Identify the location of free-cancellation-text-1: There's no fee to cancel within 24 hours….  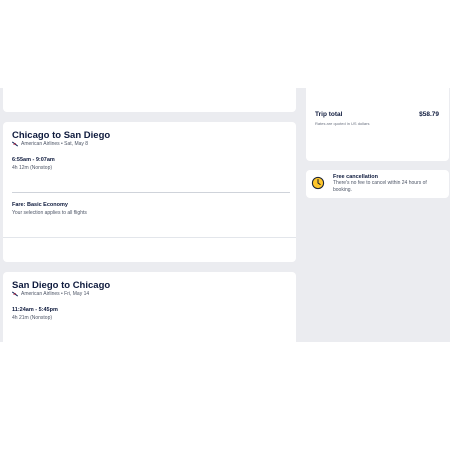
(380, 183).